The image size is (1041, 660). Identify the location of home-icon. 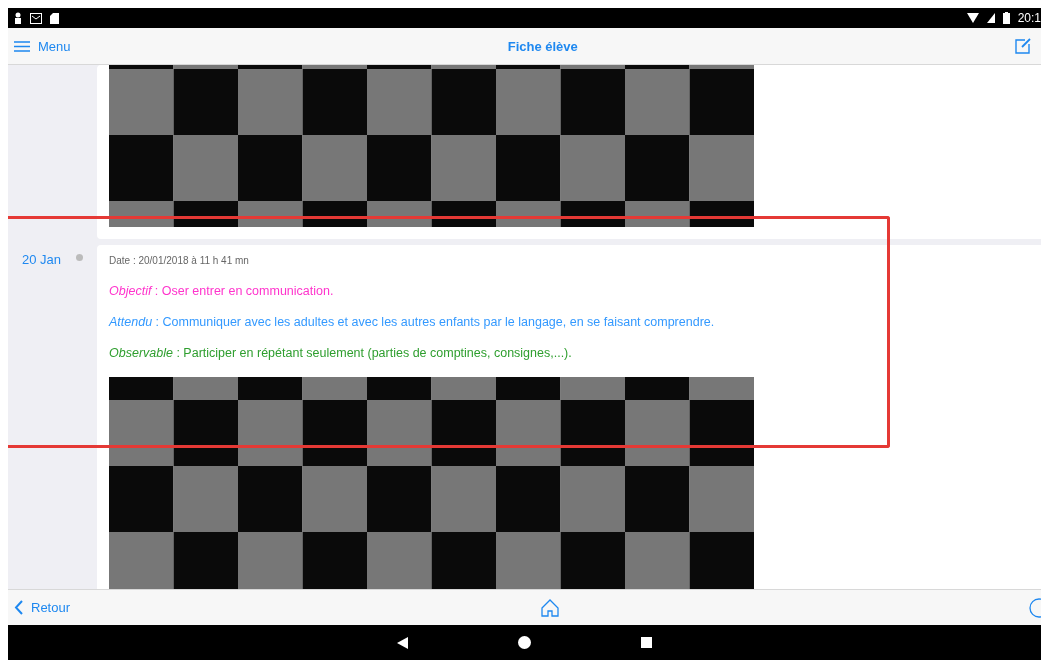
(549, 607).